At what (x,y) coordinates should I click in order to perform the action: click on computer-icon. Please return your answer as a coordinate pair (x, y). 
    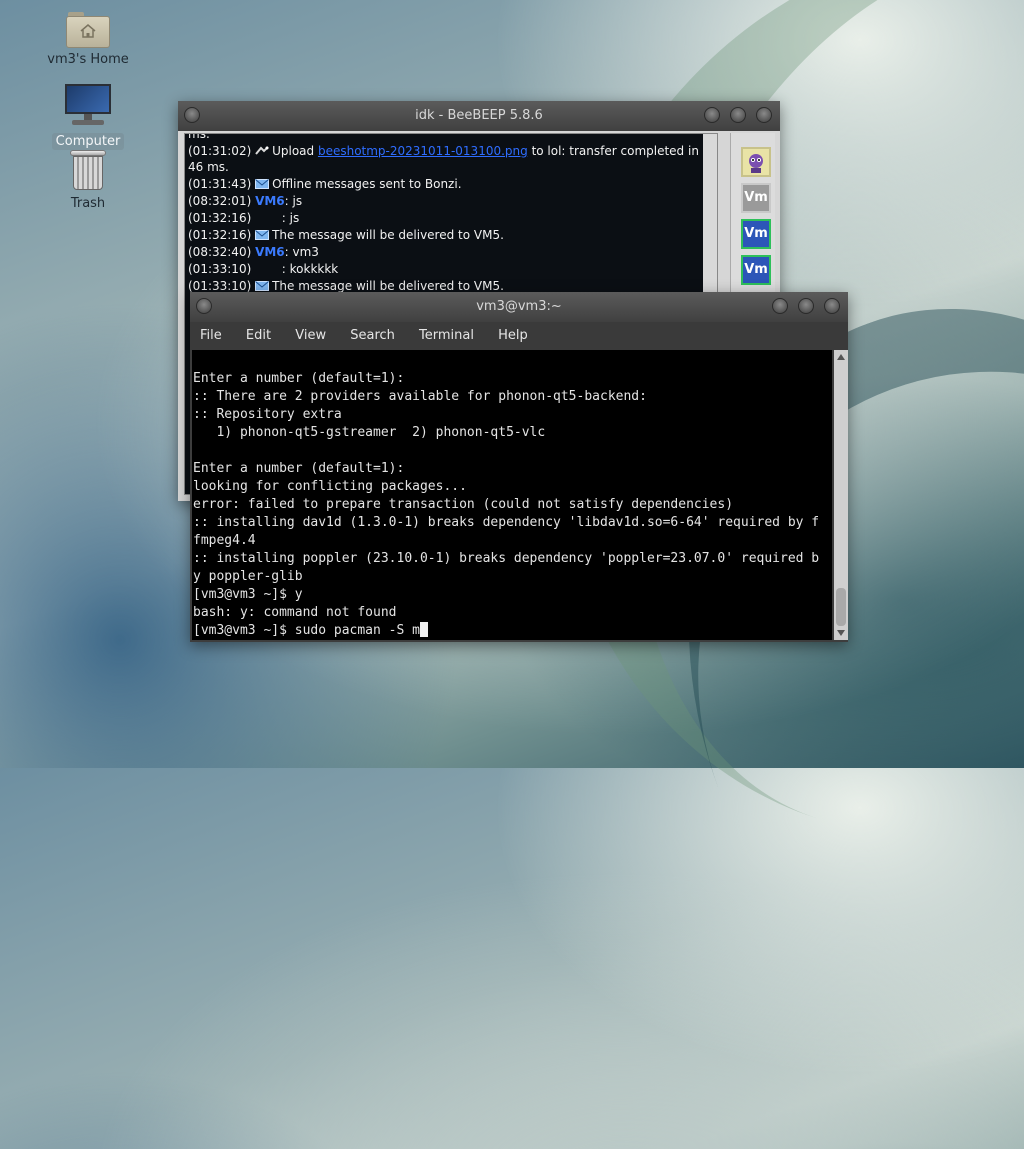
    Looking at the image, I should click on (88, 106).